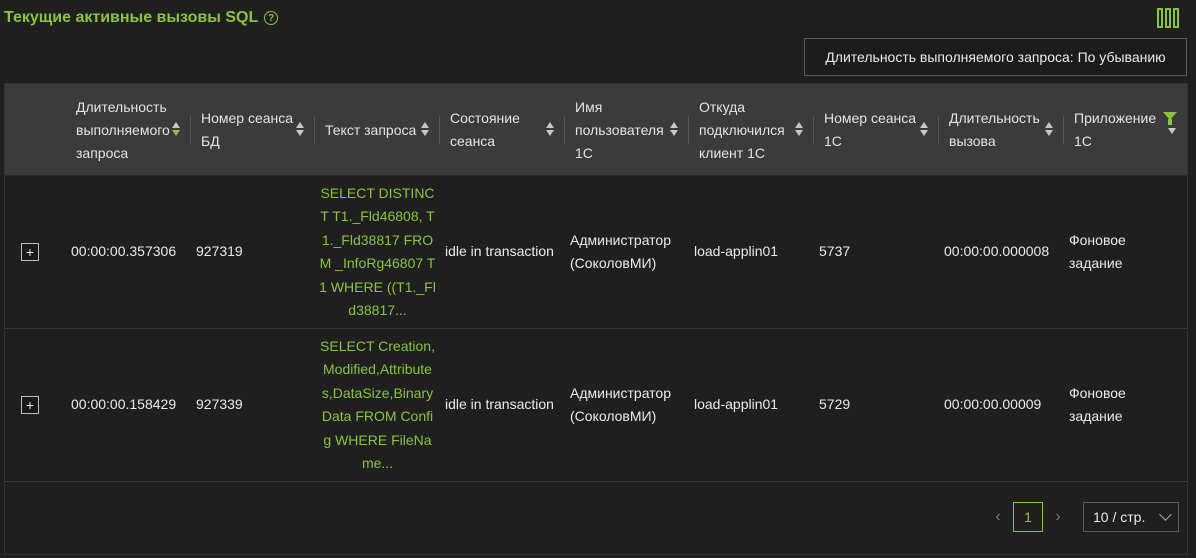  What do you see at coordinates (124, 404) in the screenshot?
I see `duration-cell: 00:00:00.158429` at bounding box center [124, 404].